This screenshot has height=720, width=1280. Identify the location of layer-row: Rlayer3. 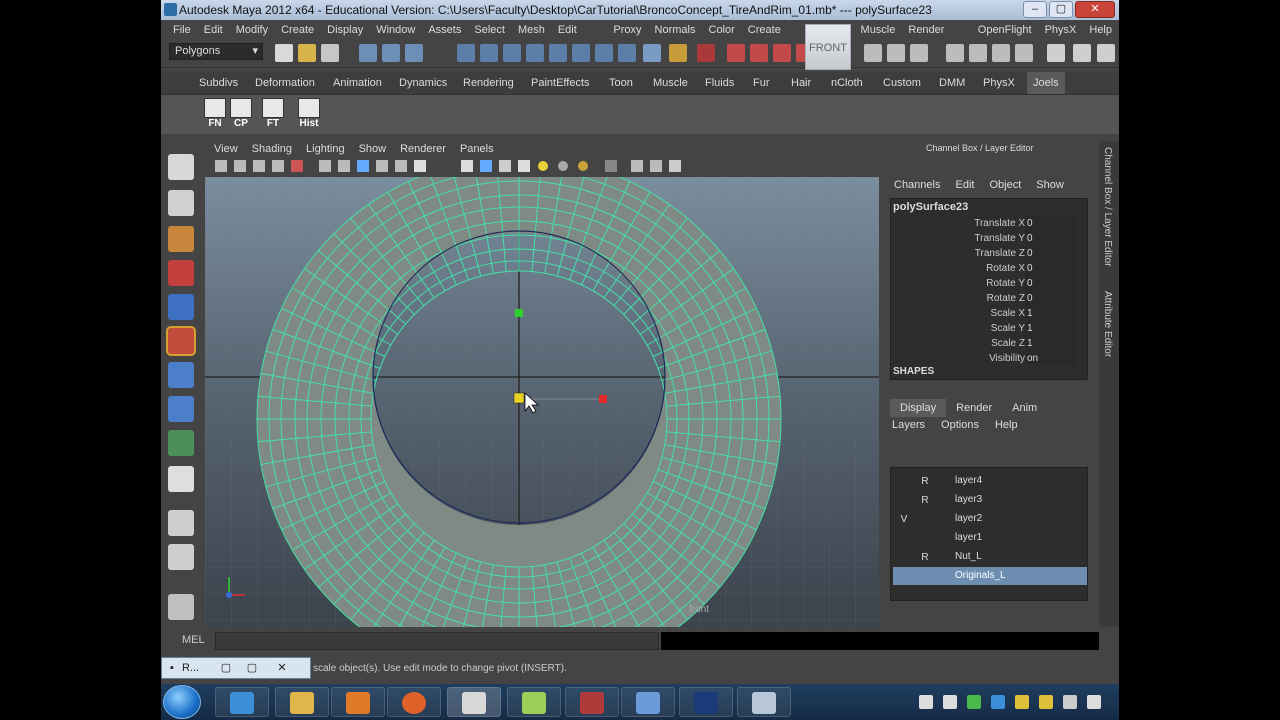
(990, 500).